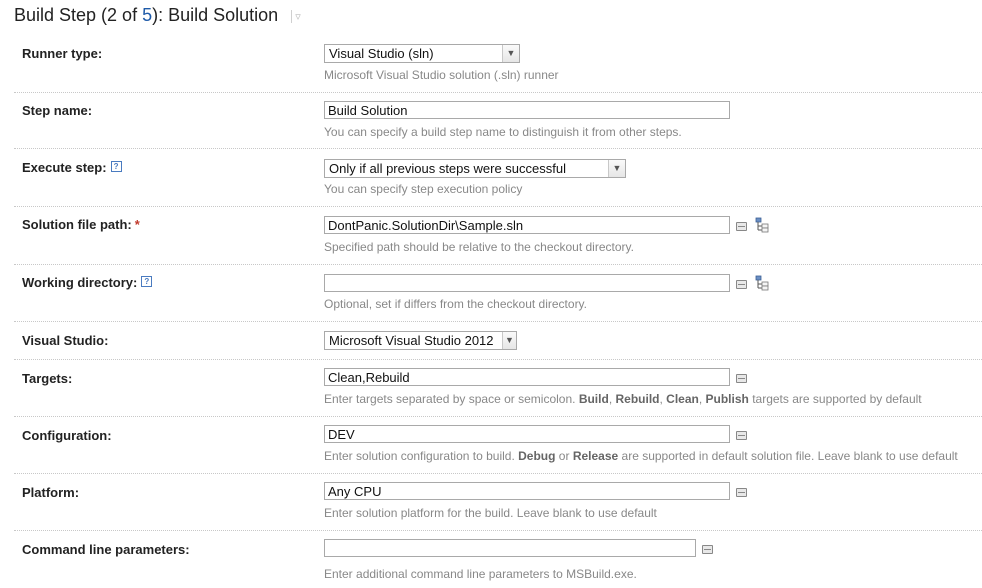  What do you see at coordinates (77, 224) in the screenshot?
I see `solution-path-label: Solution file path:` at bounding box center [77, 224].